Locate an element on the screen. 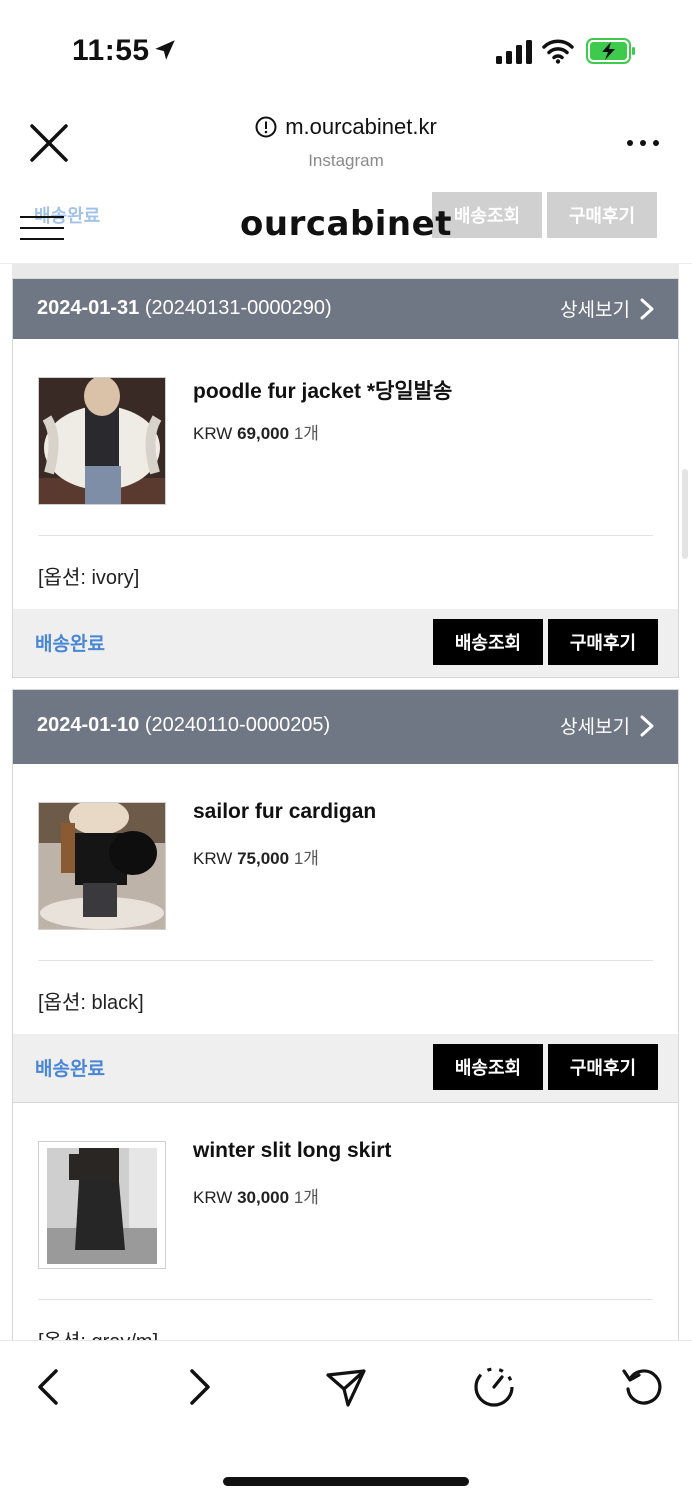 The width and height of the screenshot is (692, 1500). order-header: 2024-01-31 (20240131-0000290) 상세보기 is located at coordinates (345, 309).